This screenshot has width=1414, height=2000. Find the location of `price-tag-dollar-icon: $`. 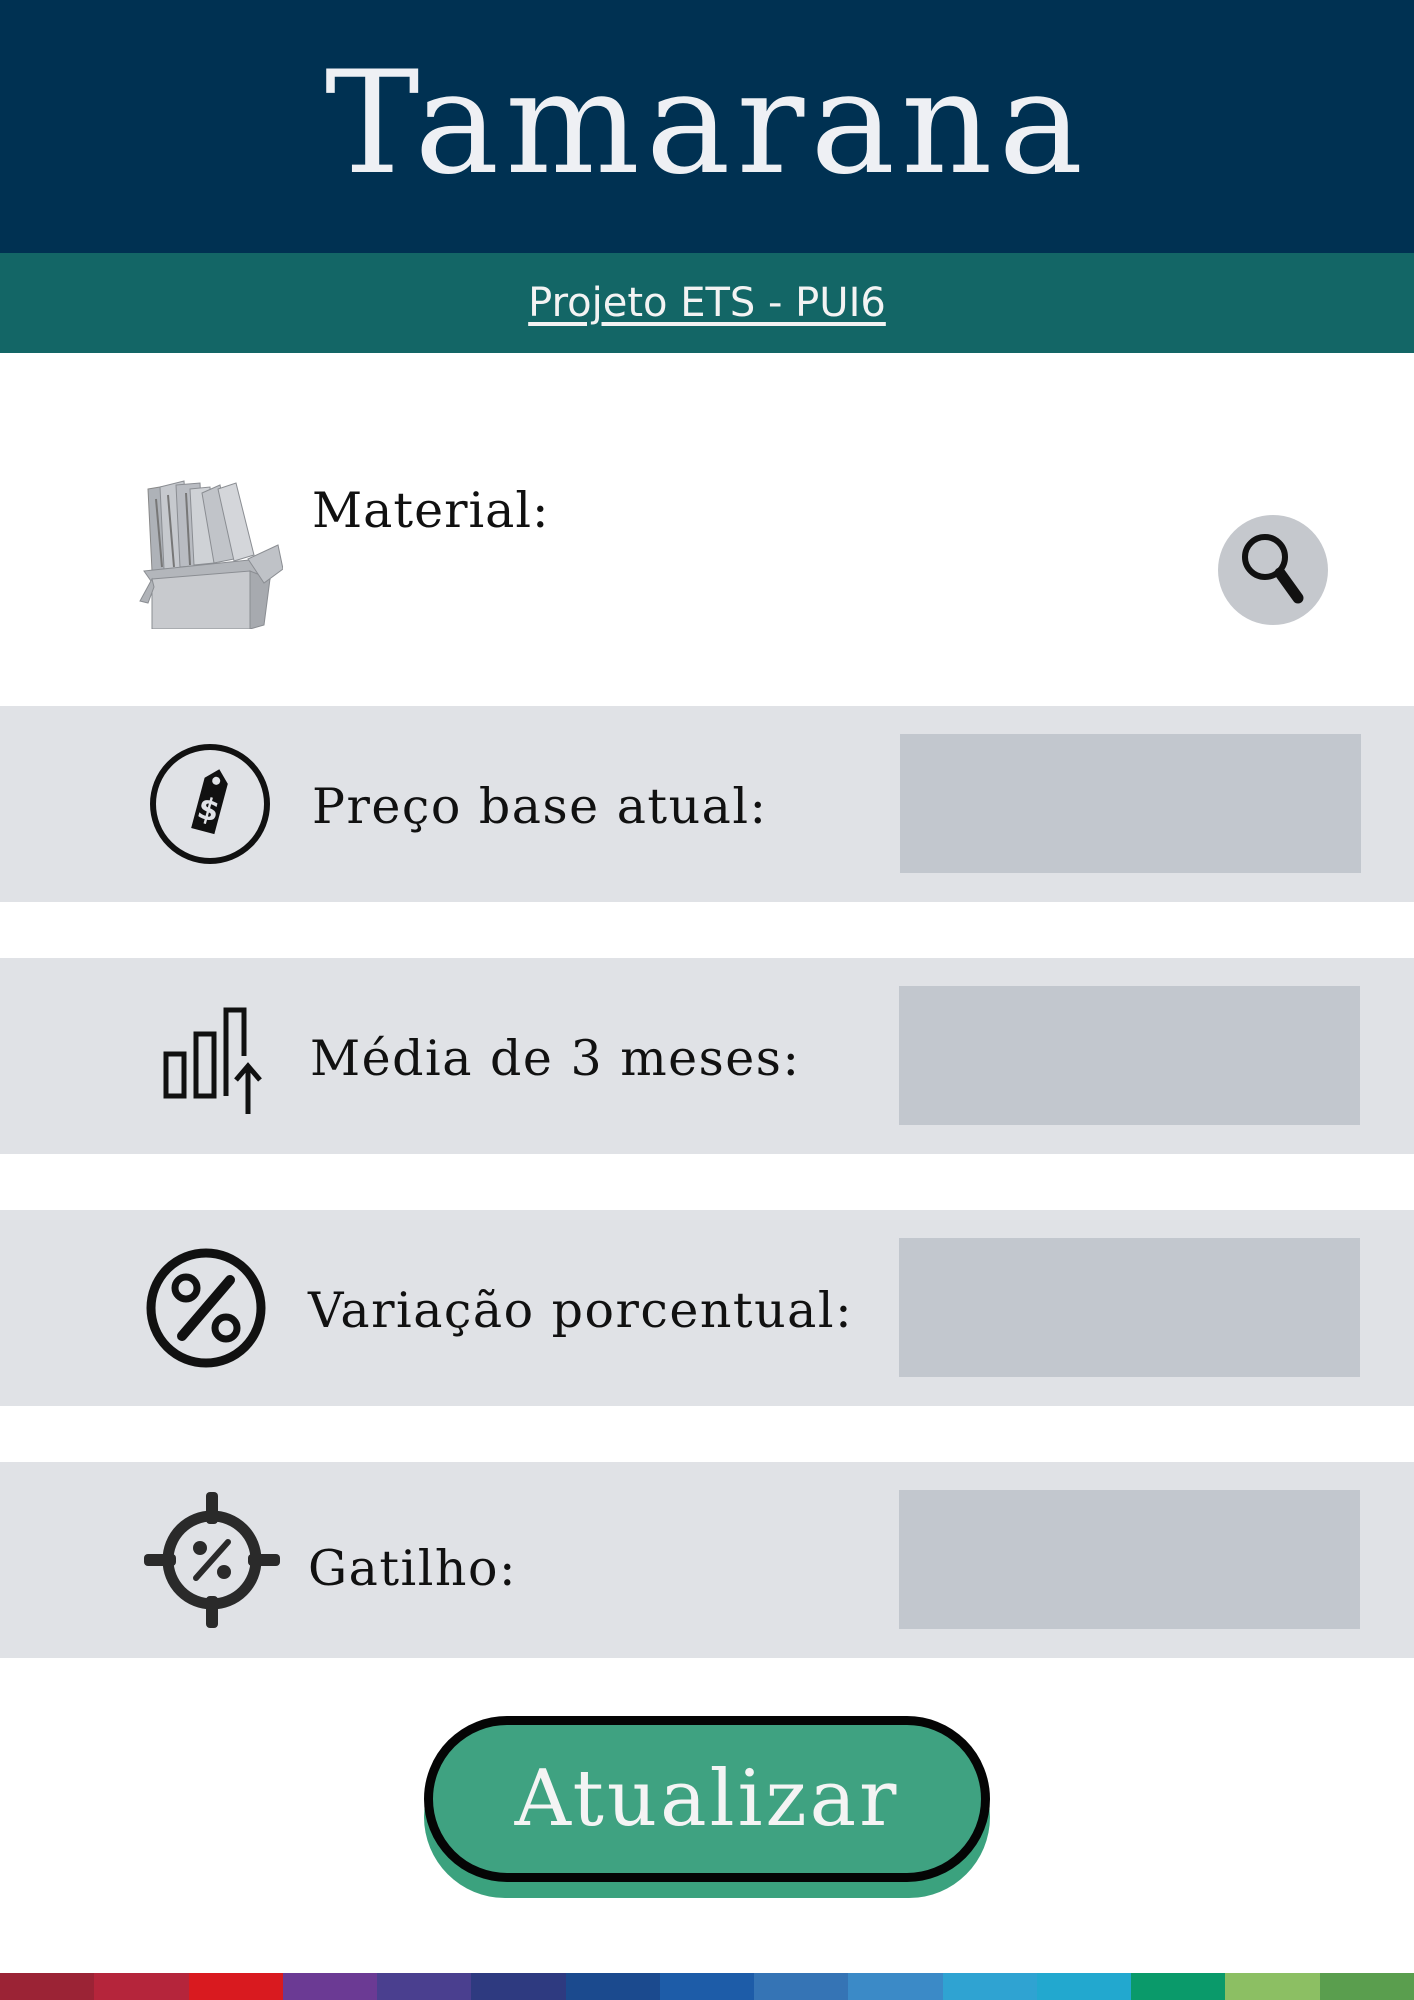

price-tag-dollar-icon: $ is located at coordinates (210, 804).